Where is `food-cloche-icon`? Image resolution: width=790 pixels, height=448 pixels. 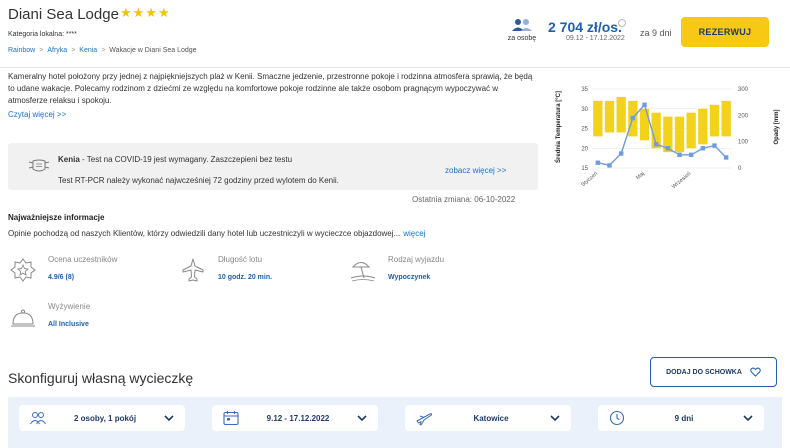 food-cloche-icon is located at coordinates (23, 318).